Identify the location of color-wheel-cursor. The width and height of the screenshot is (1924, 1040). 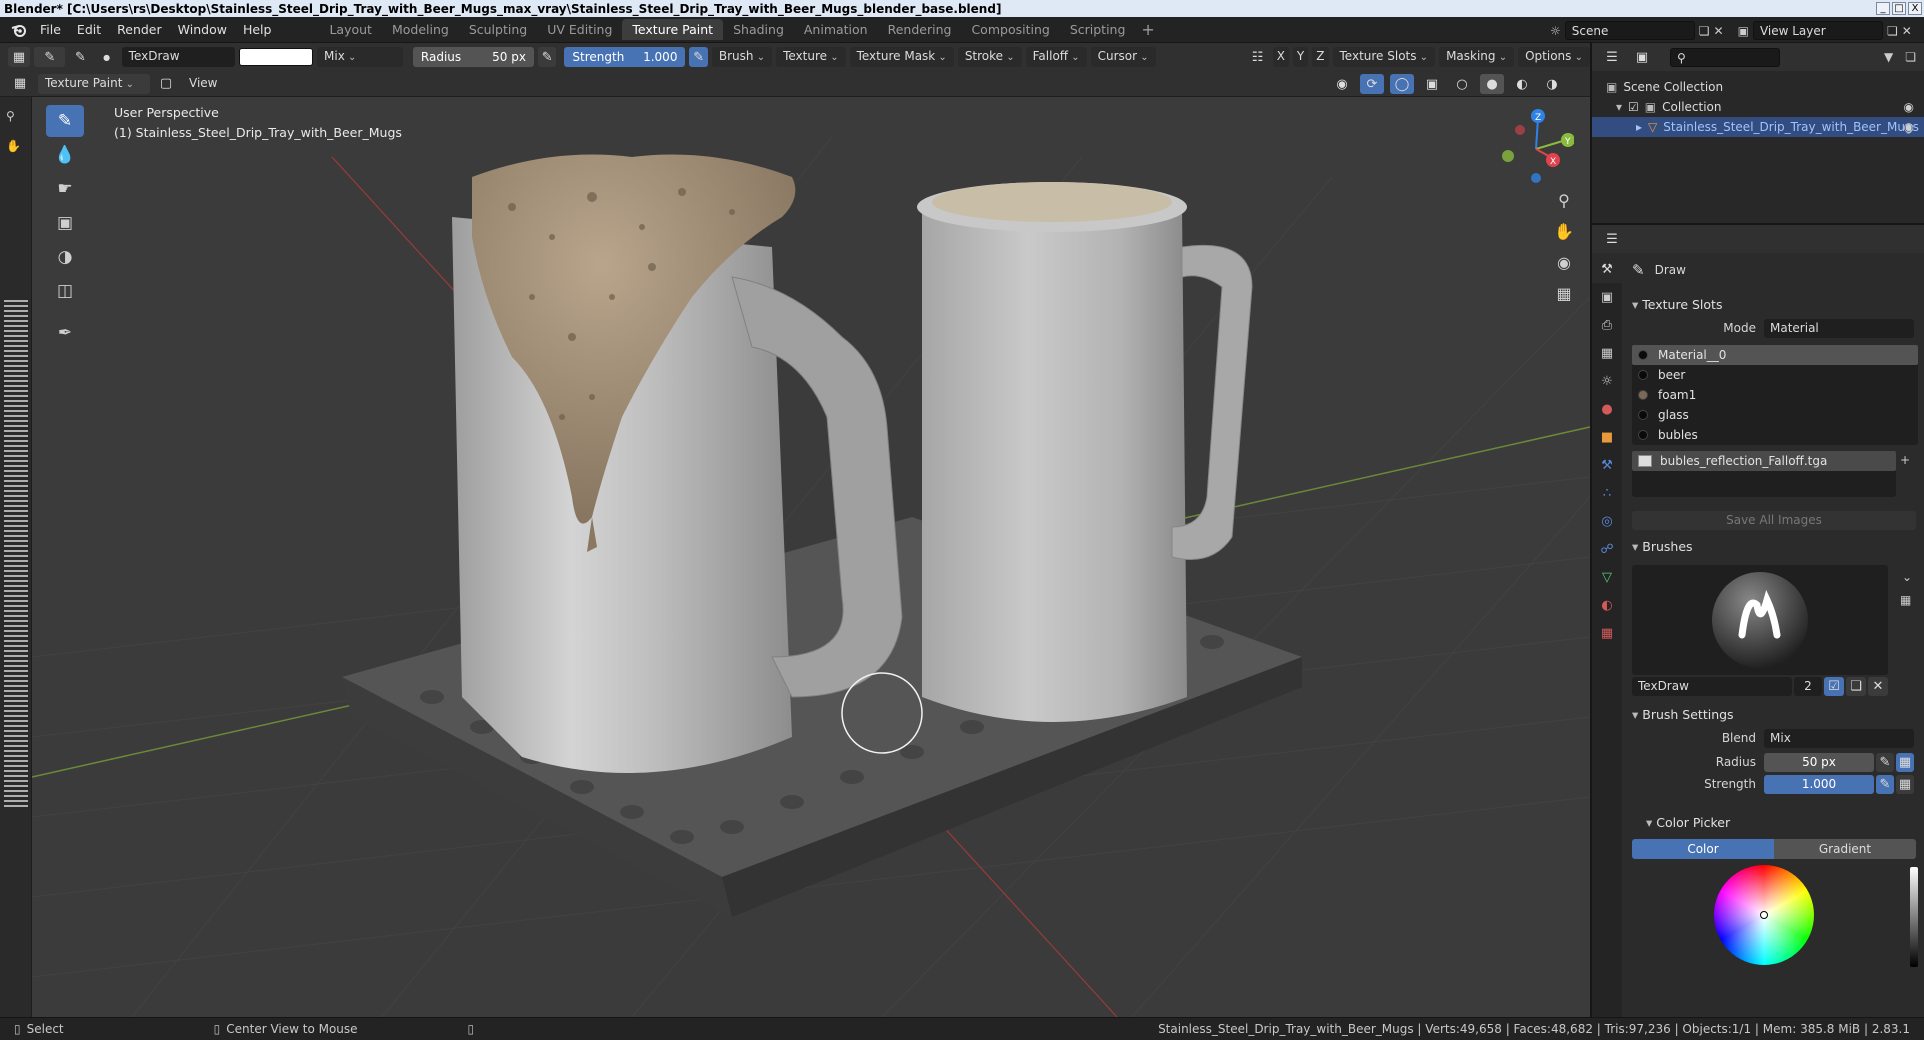
(1764, 915).